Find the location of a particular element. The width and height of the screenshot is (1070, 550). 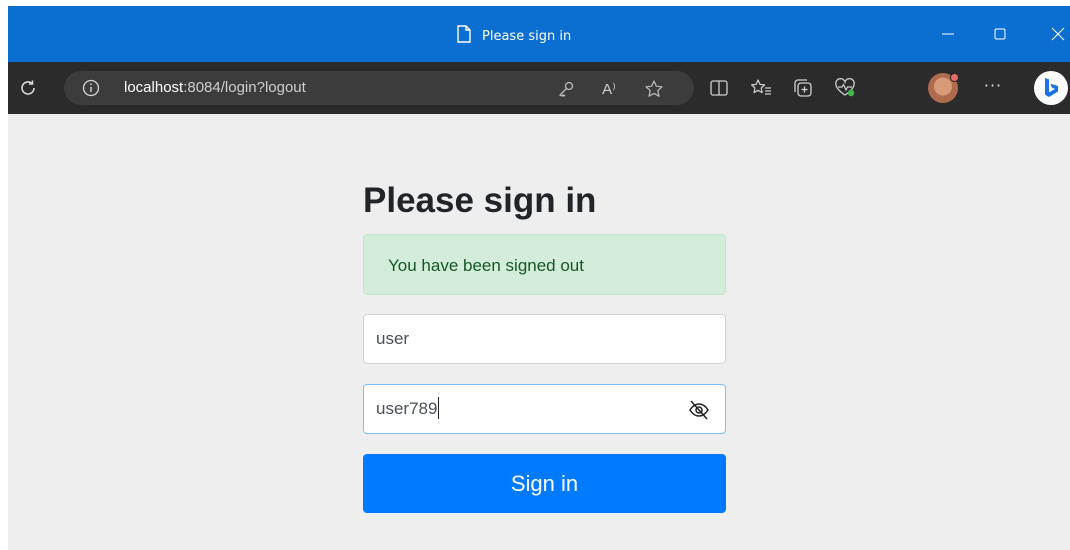

password-value: user789 is located at coordinates (407, 408).